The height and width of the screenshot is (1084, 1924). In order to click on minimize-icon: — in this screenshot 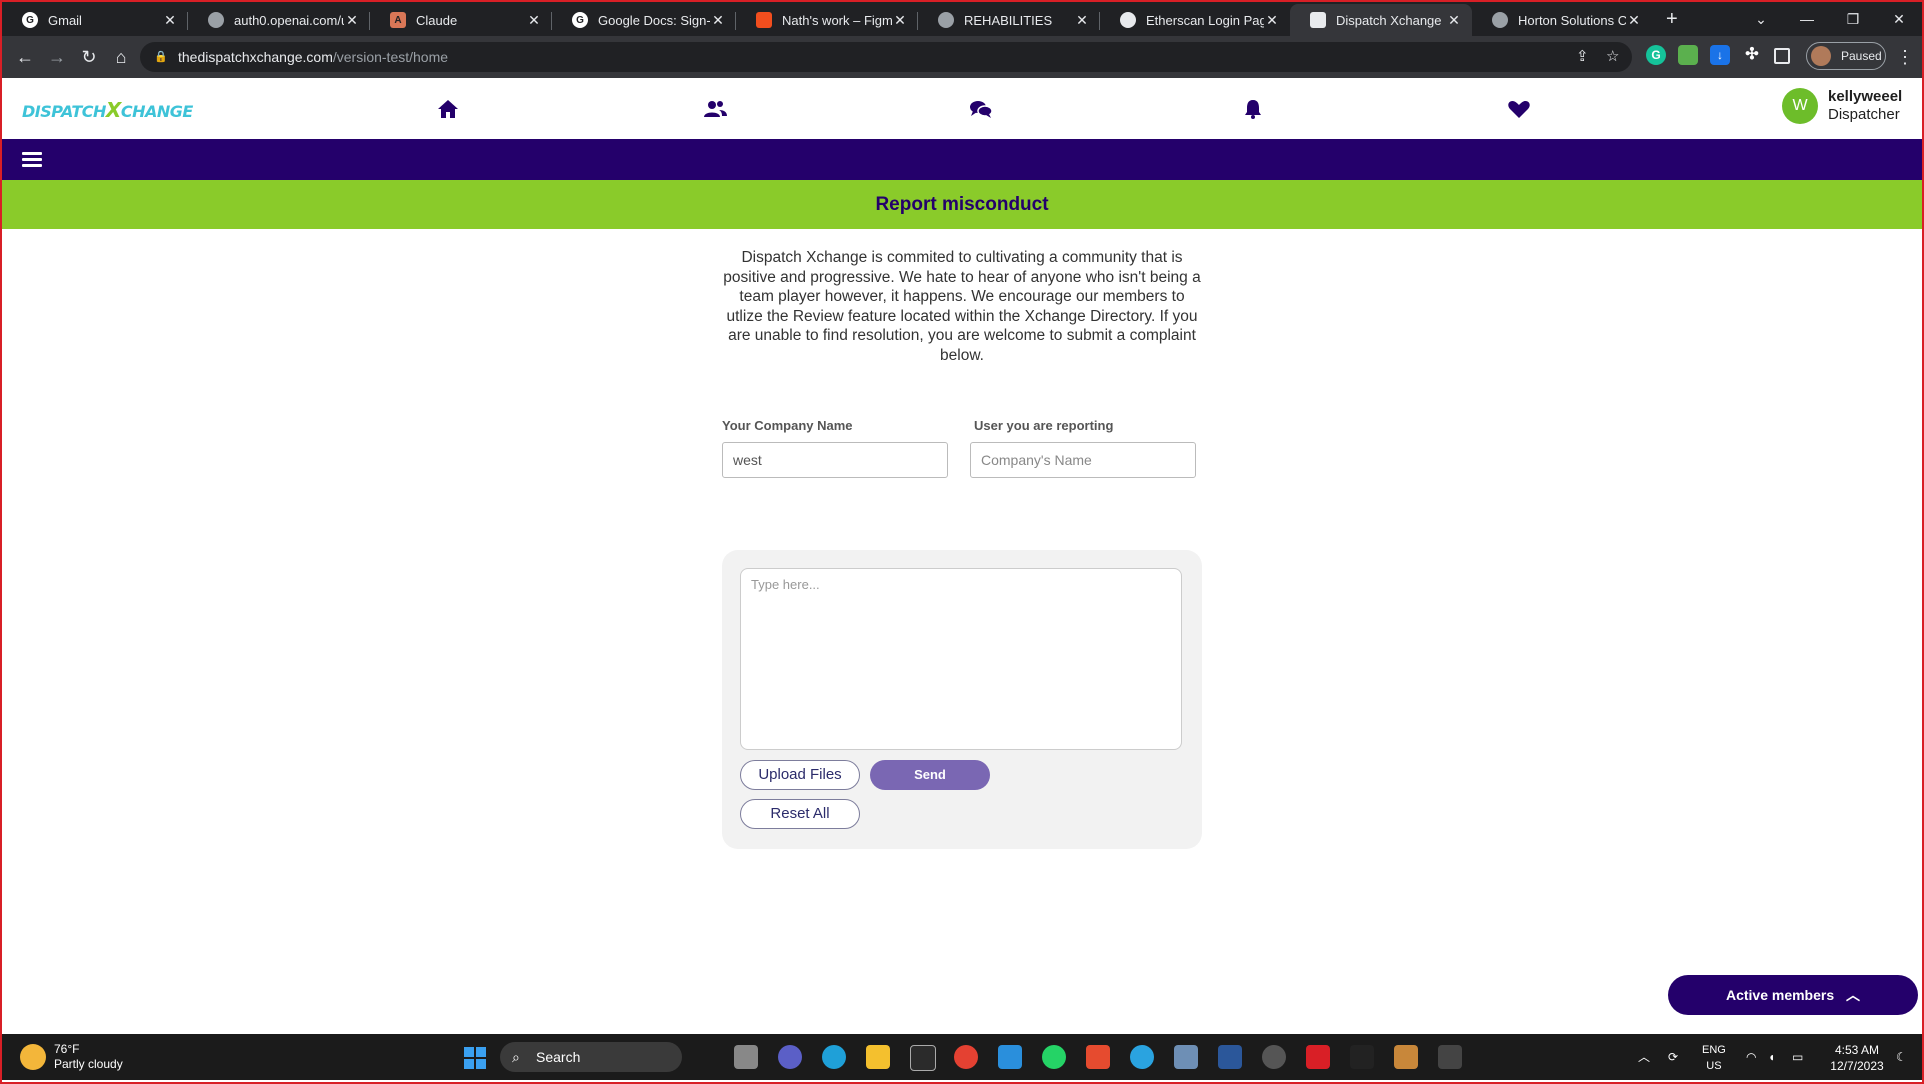, I will do `click(1807, 19)`.